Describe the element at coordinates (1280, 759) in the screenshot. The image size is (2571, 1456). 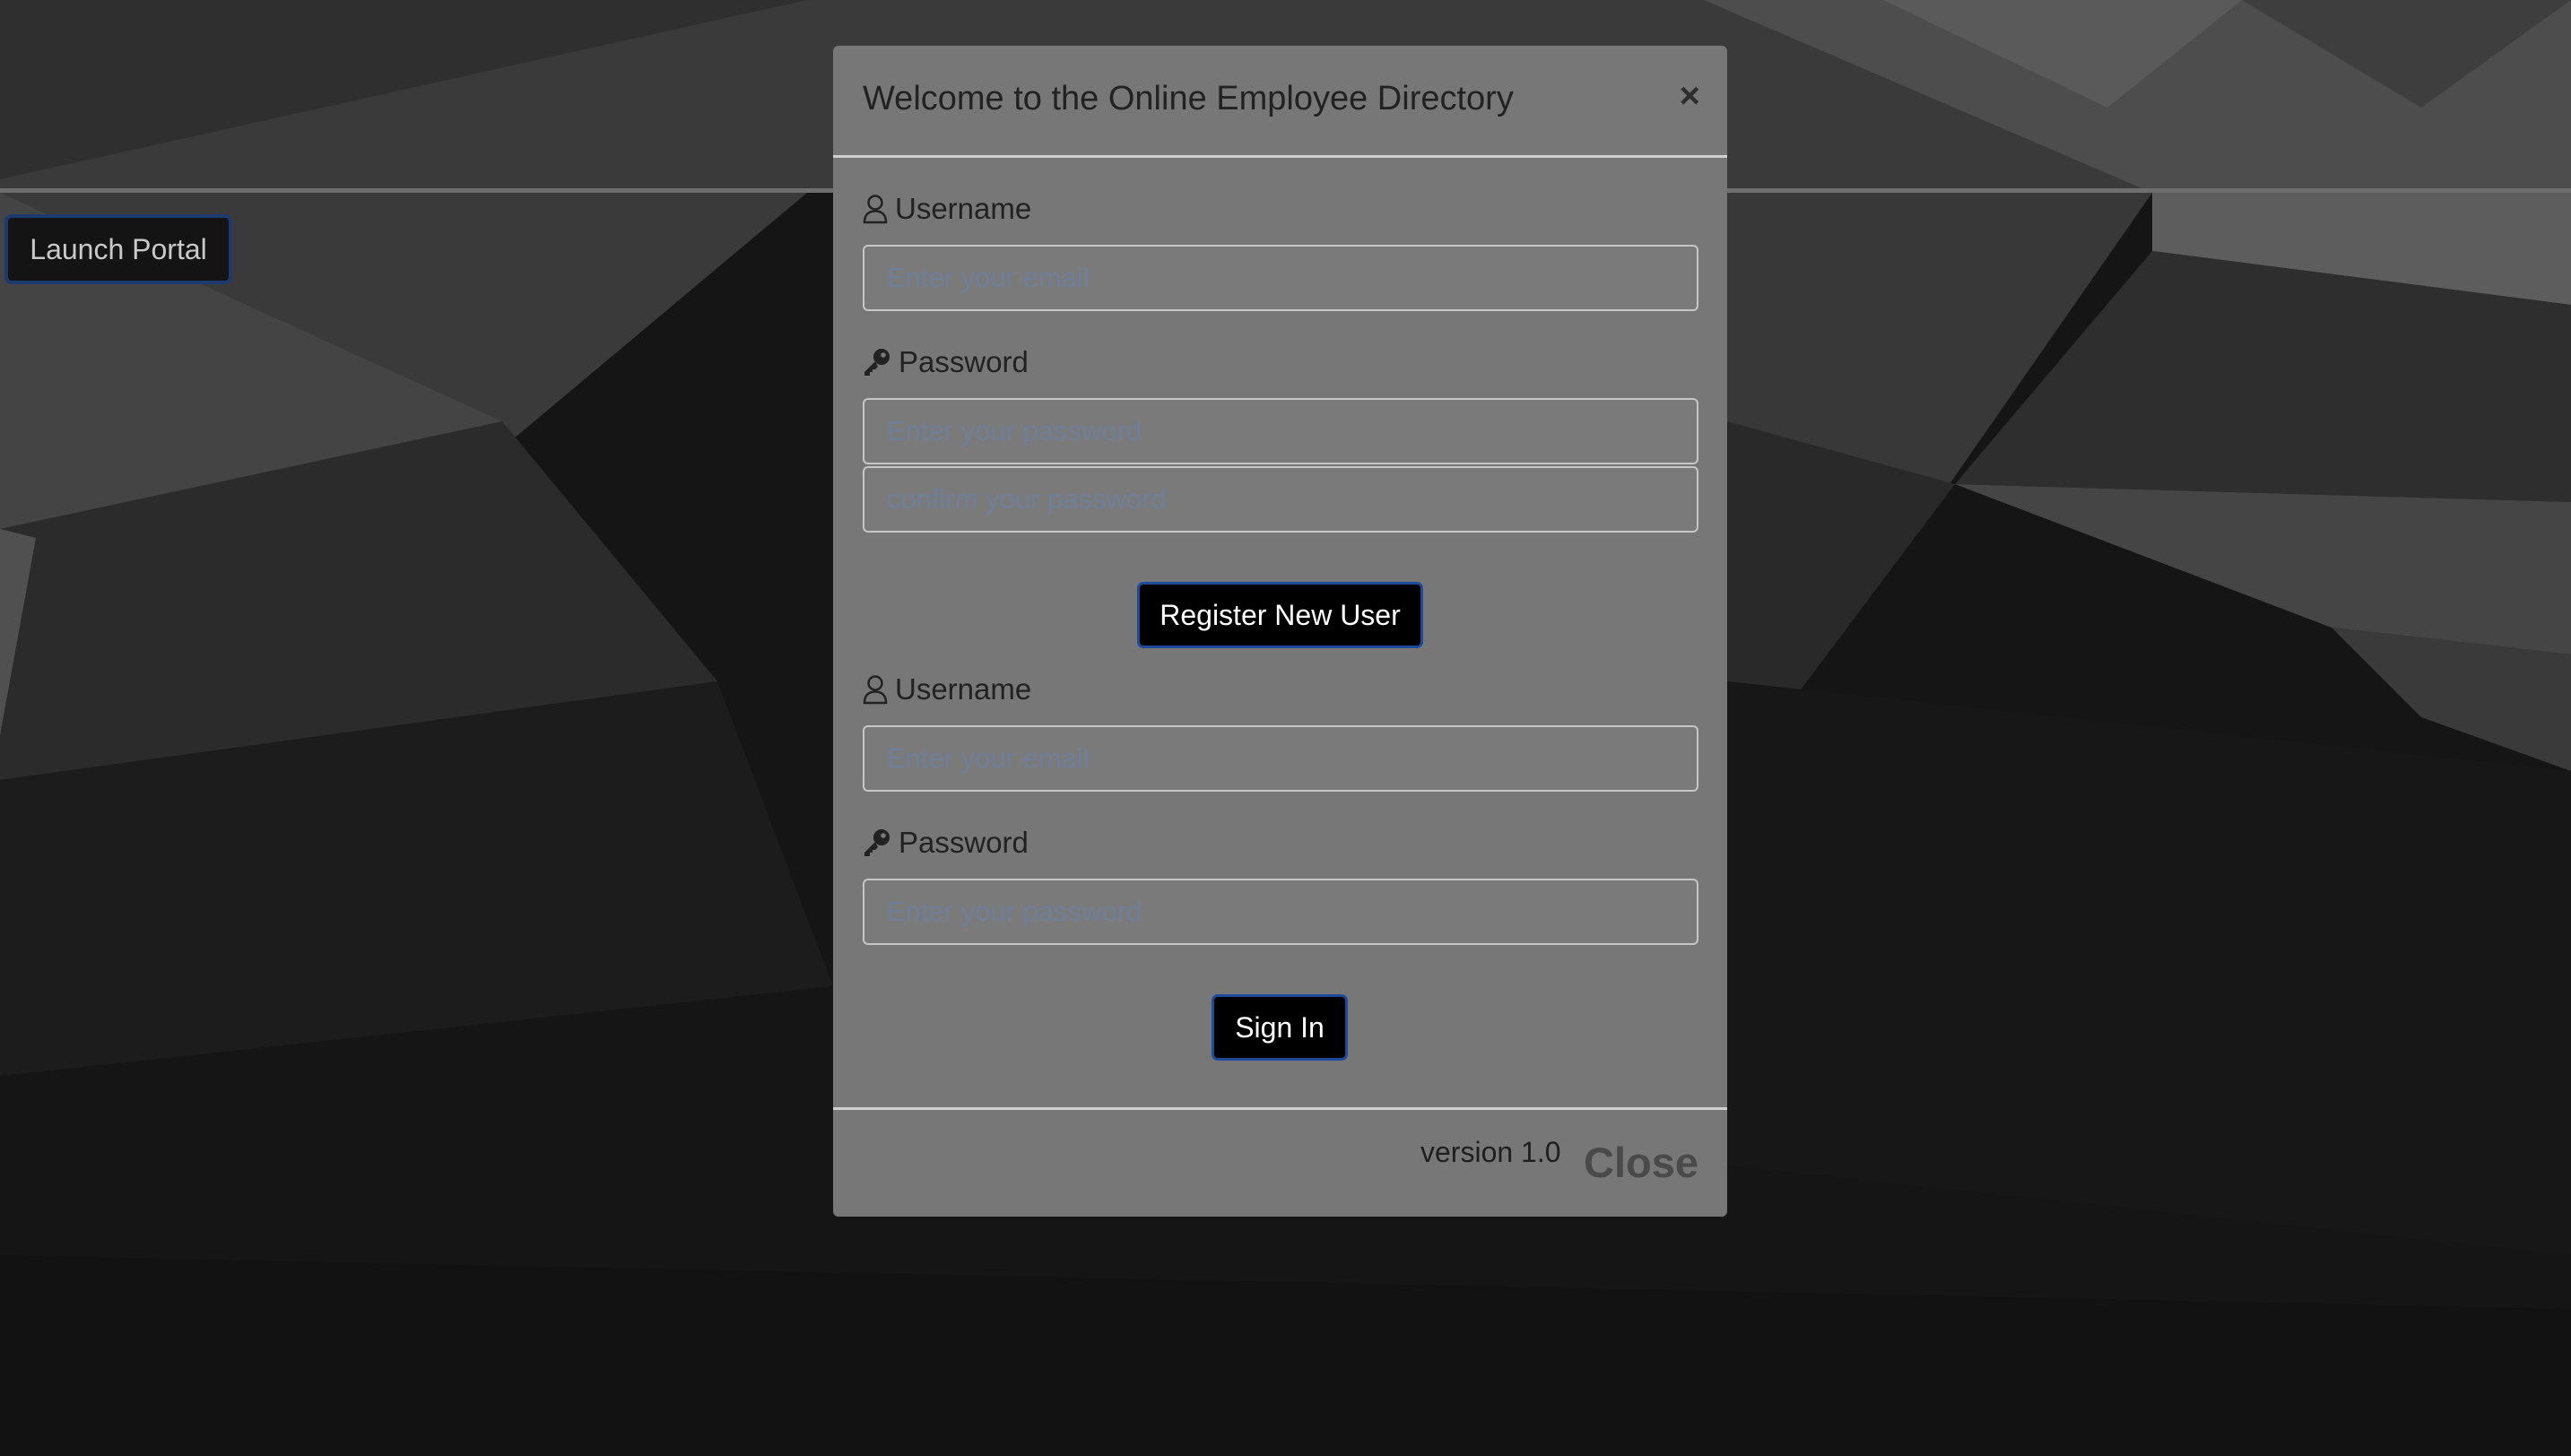
I see `signin-username-input` at that location.